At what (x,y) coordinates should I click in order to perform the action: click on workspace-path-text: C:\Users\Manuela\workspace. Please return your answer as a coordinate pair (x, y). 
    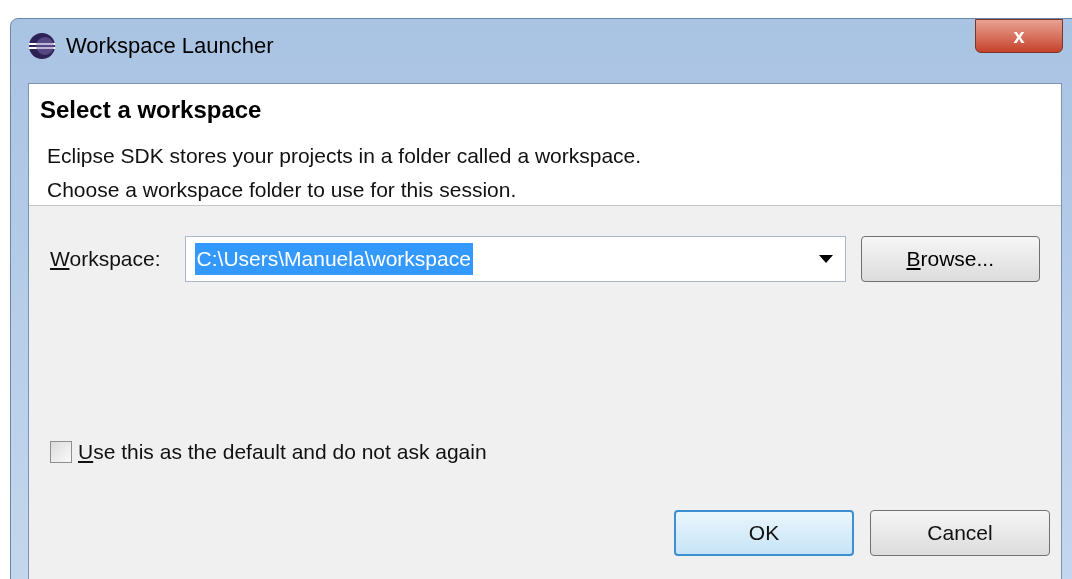
    Looking at the image, I should click on (333, 259).